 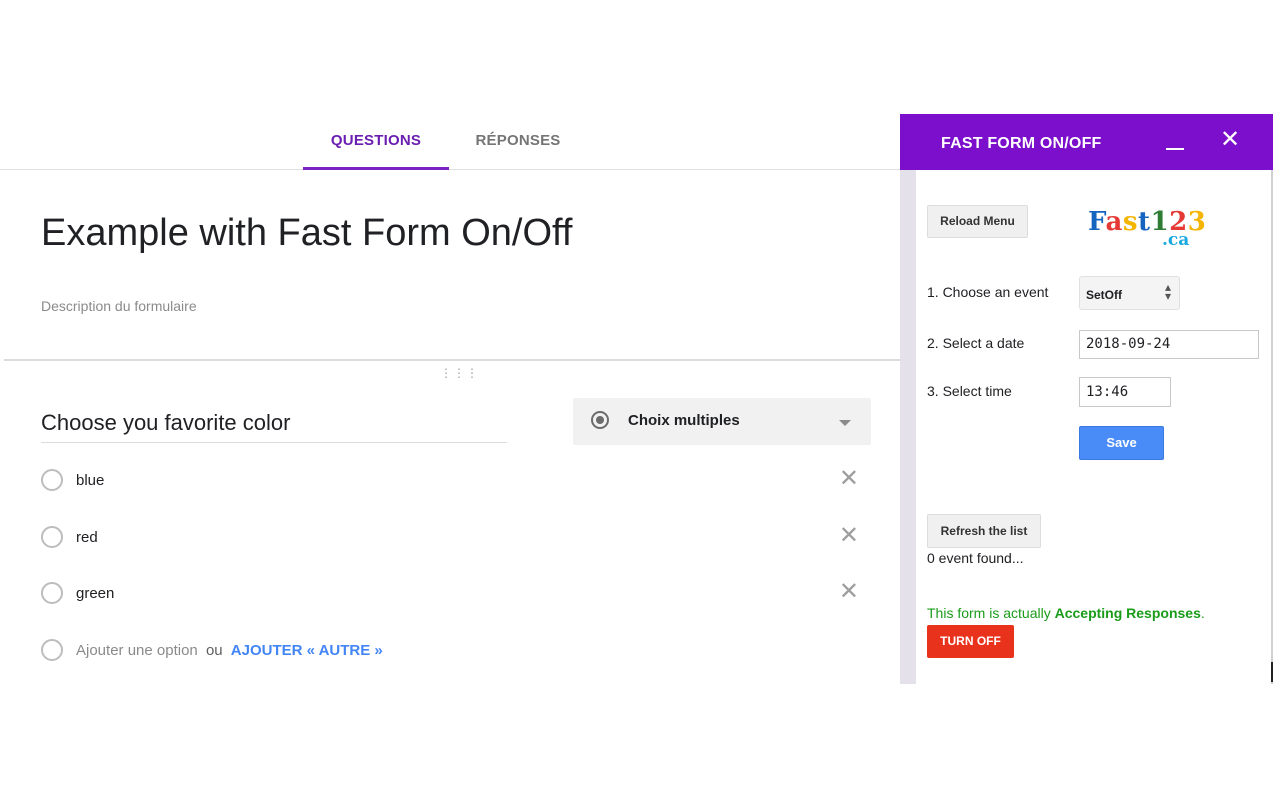 I want to click on question-type-dropdown: Choix multiples, so click(x=722, y=421).